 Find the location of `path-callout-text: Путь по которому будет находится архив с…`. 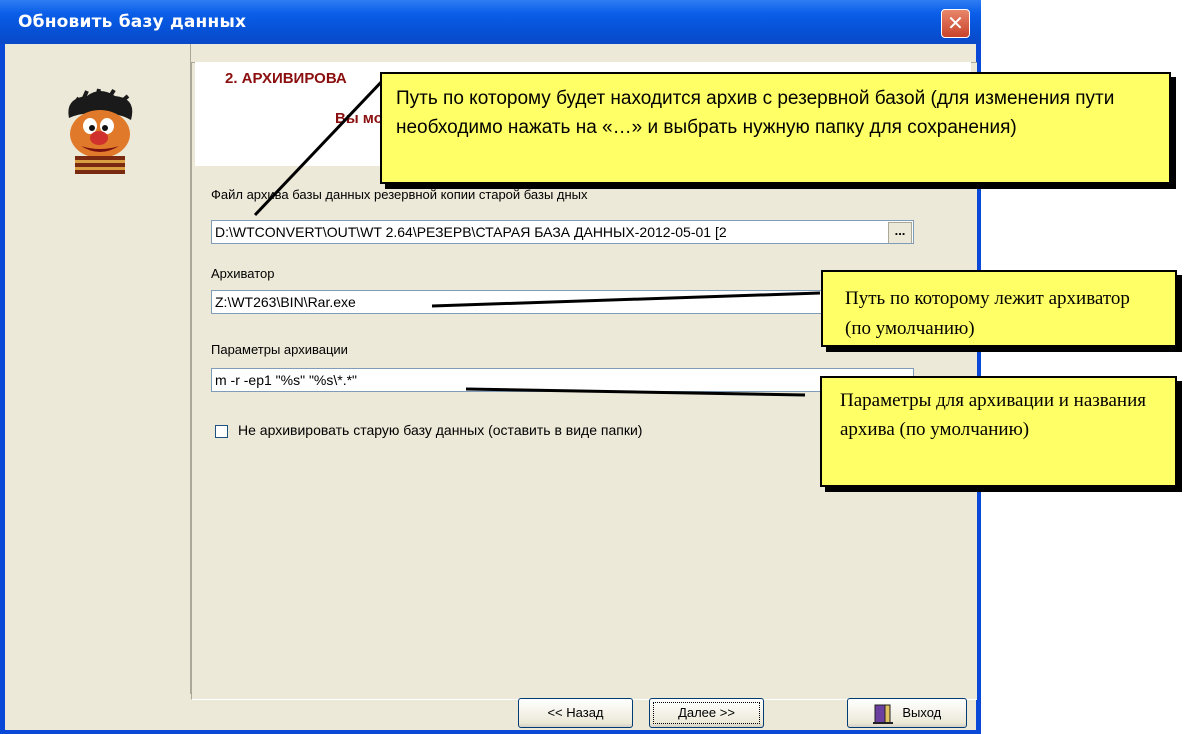

path-callout-text: Путь по которому будет находится архив с… is located at coordinates (755, 113).